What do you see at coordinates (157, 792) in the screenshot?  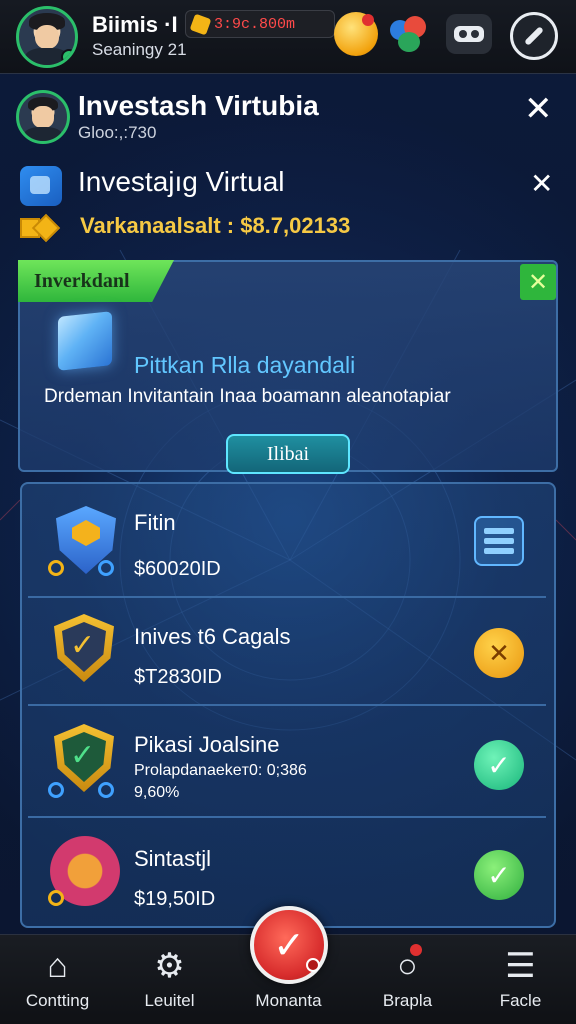 I see `list-item-value: 9,60%` at bounding box center [157, 792].